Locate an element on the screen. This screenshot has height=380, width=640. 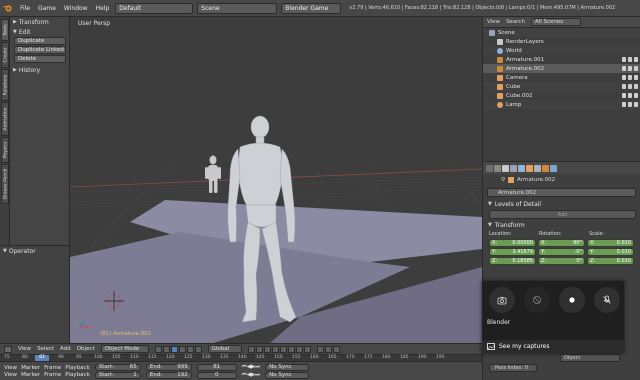
end-frame-field: End: 192 is located at coordinates (168, 375).